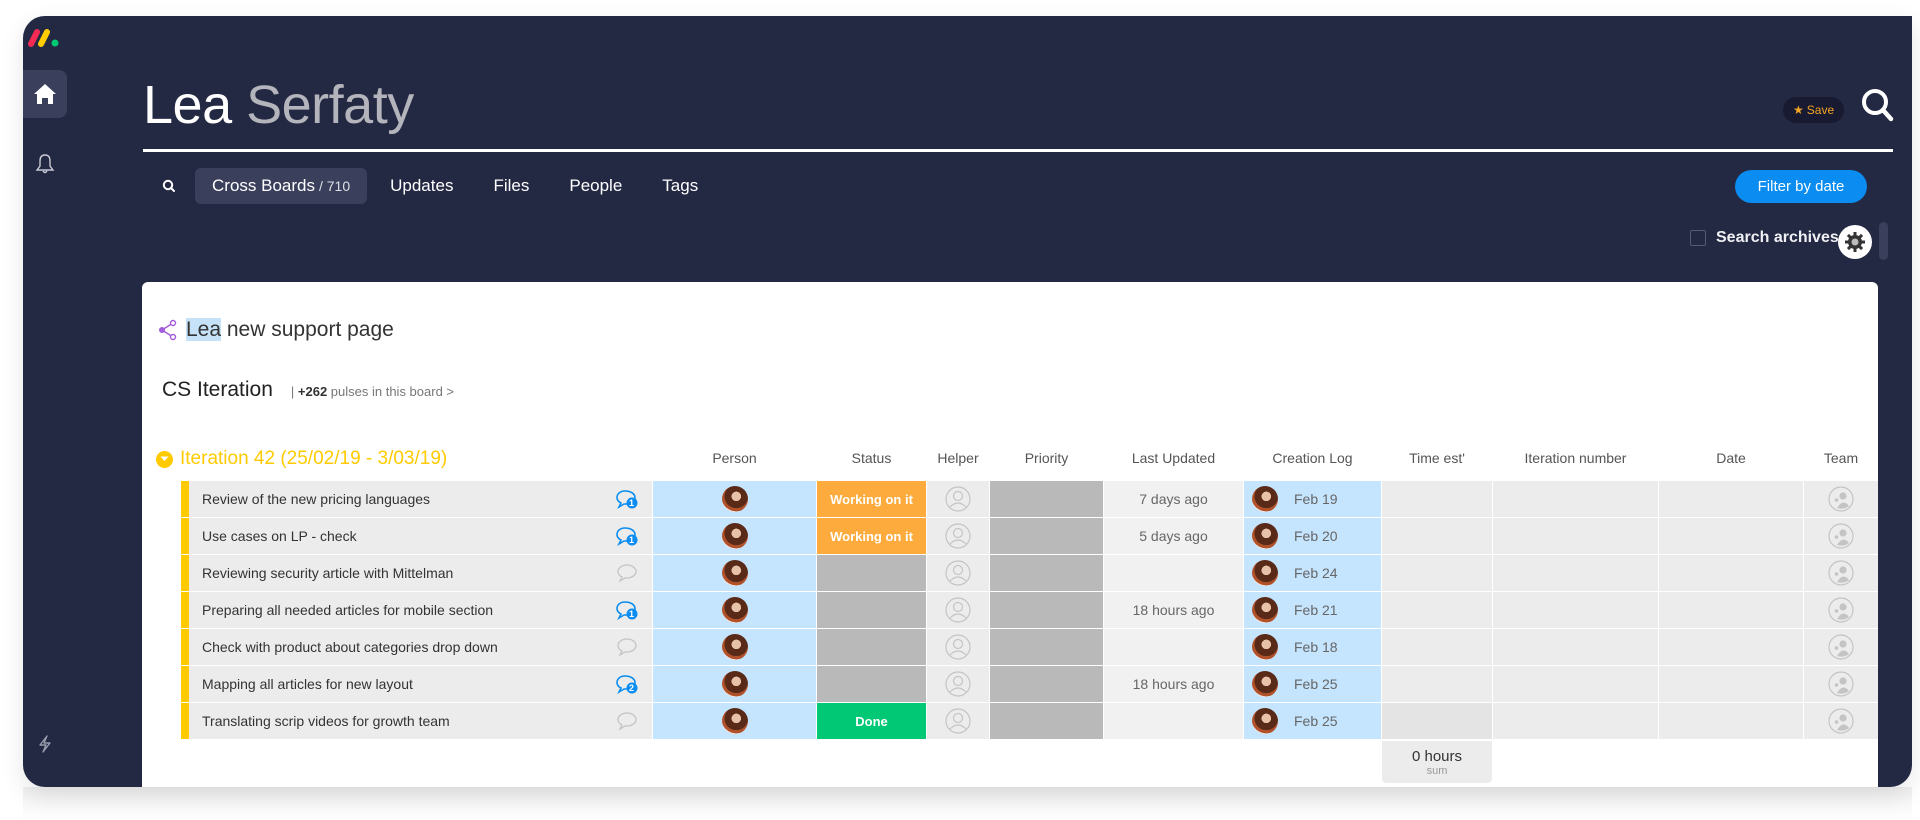  I want to click on updates-bubble-icon: 2, so click(627, 684).